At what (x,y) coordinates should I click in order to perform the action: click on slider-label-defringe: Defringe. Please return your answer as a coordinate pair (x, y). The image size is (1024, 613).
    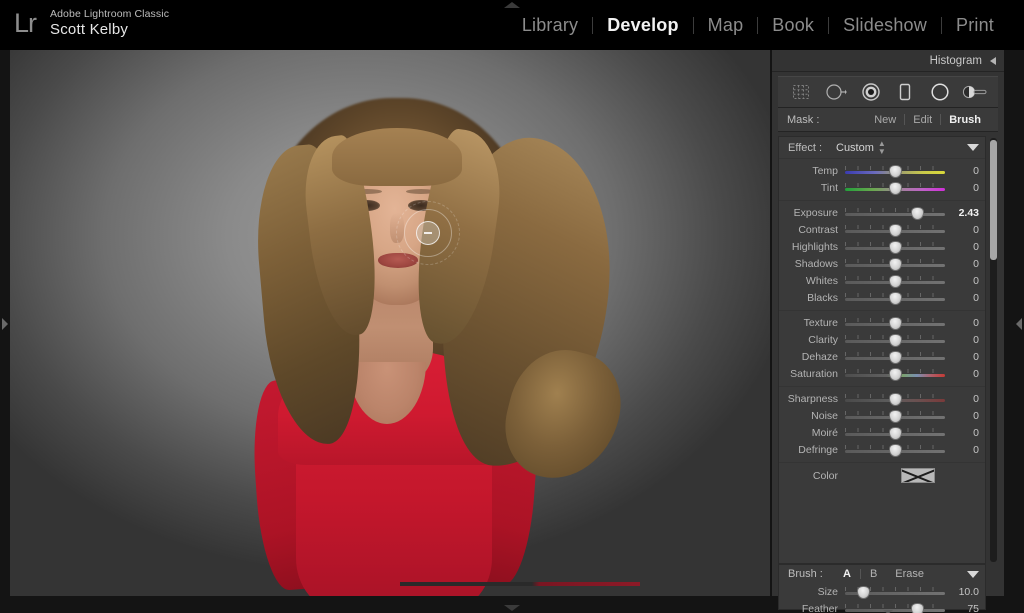
    Looking at the image, I should click on (814, 450).